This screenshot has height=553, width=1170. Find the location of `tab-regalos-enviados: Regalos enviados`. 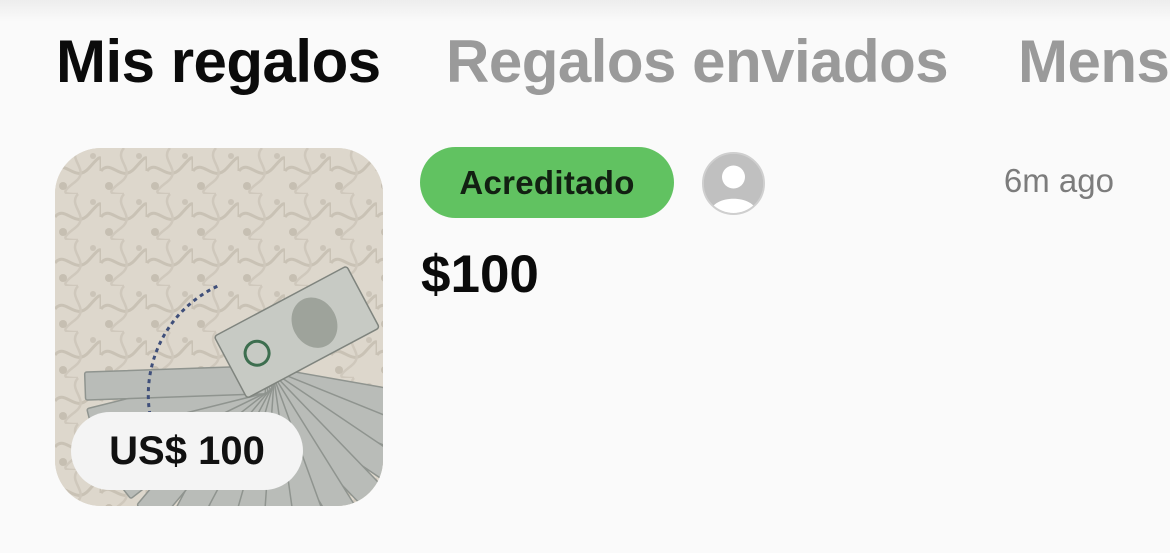

tab-regalos-enviados: Regalos enviados is located at coordinates (697, 62).